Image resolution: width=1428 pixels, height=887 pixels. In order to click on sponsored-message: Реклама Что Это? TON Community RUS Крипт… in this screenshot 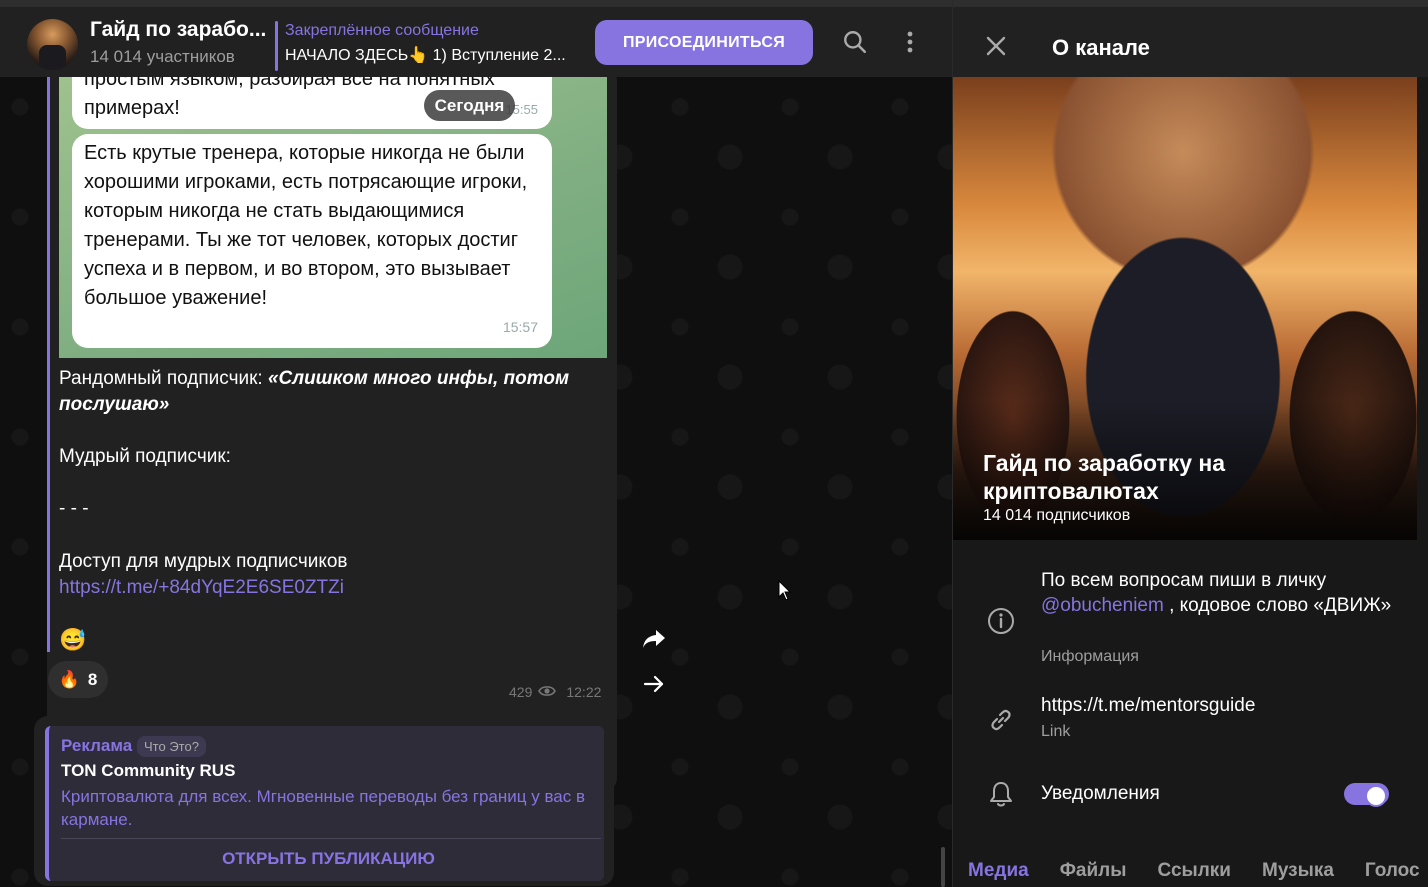, I will do `click(324, 801)`.